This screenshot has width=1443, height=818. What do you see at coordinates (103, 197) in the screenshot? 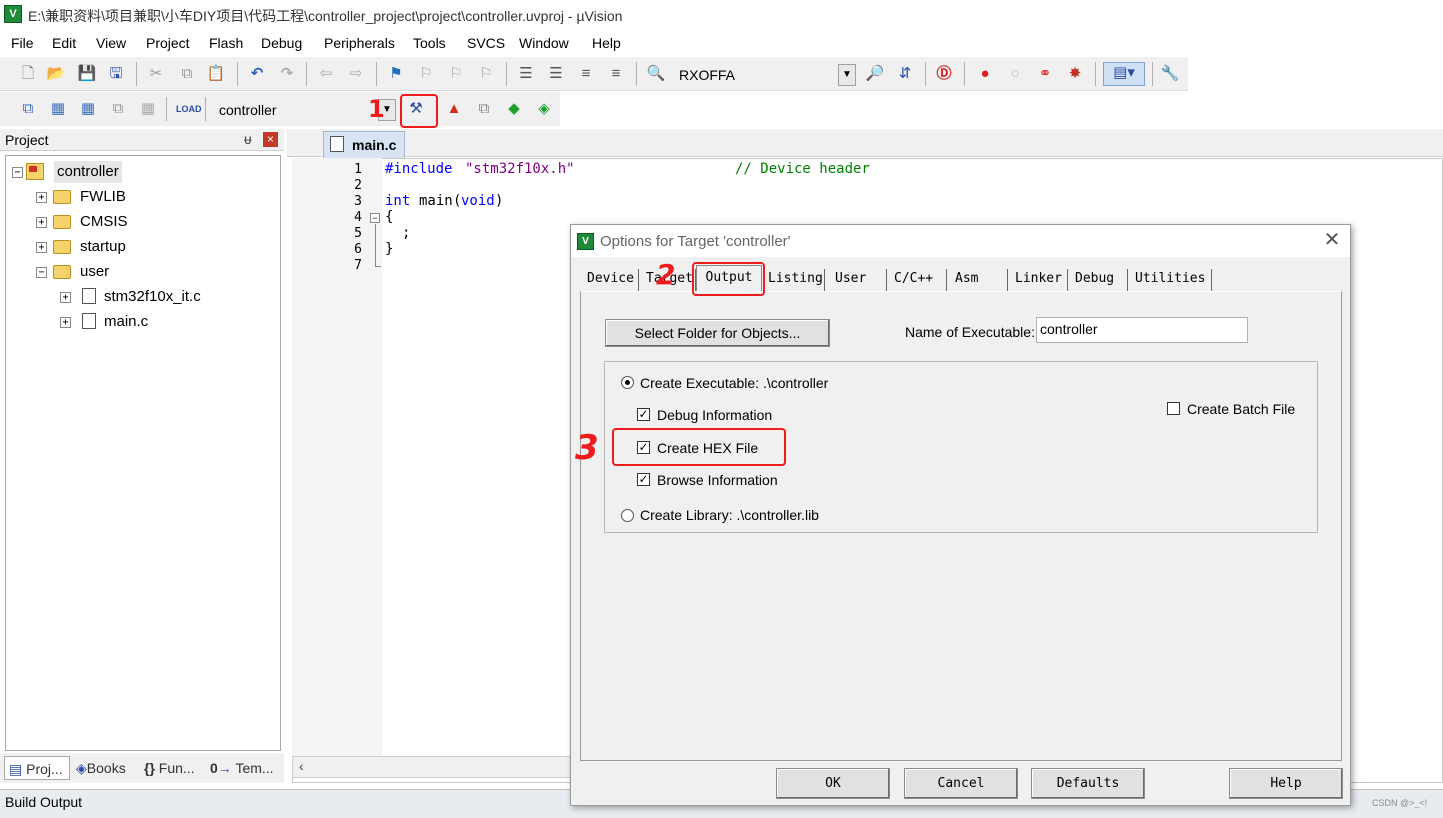
I see `tree-item-fwlib: FWLIB` at bounding box center [103, 197].